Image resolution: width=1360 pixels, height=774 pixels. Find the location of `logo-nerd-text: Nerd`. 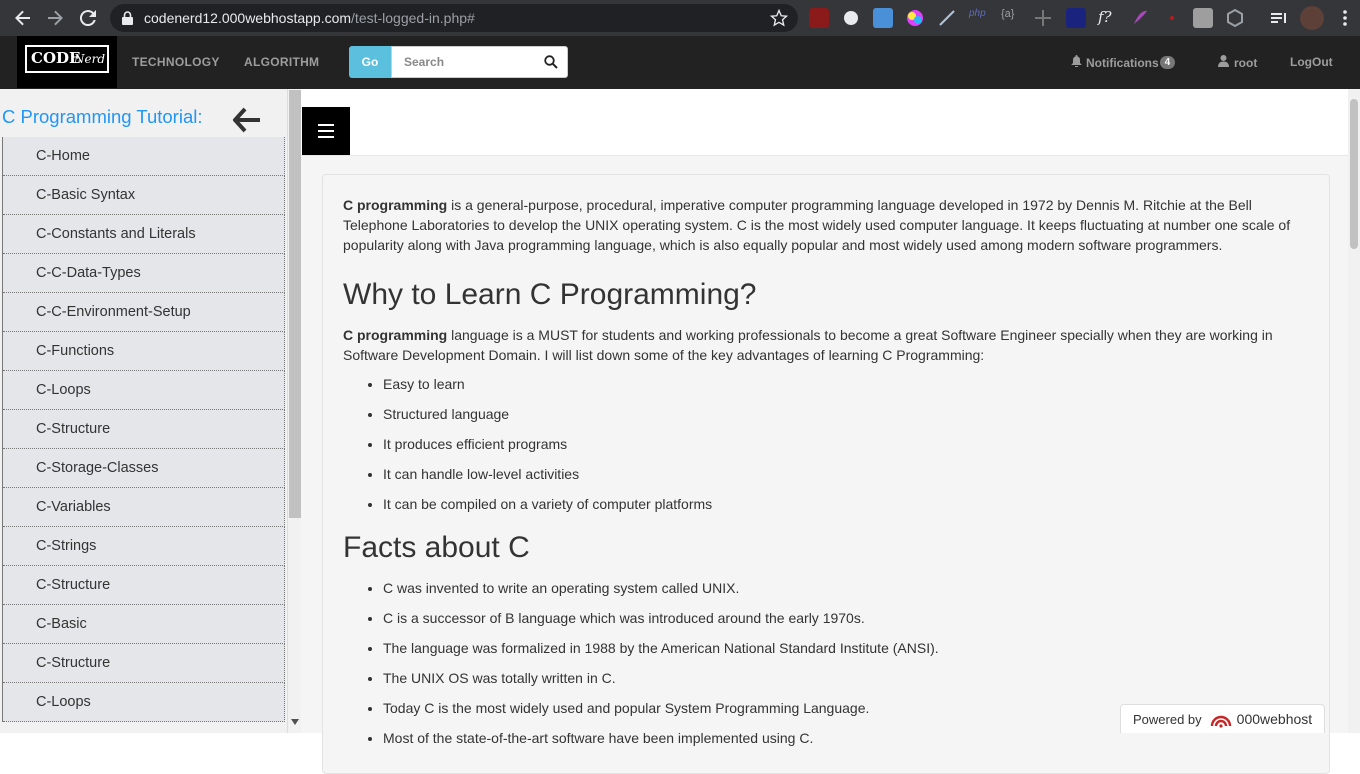

logo-nerd-text: Nerd is located at coordinates (90, 59).